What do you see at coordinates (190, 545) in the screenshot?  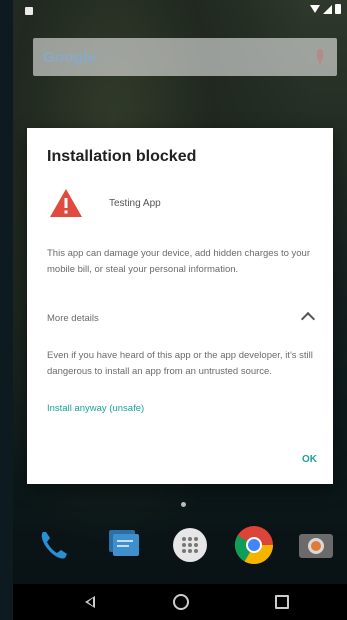 I see `apps-icon` at bounding box center [190, 545].